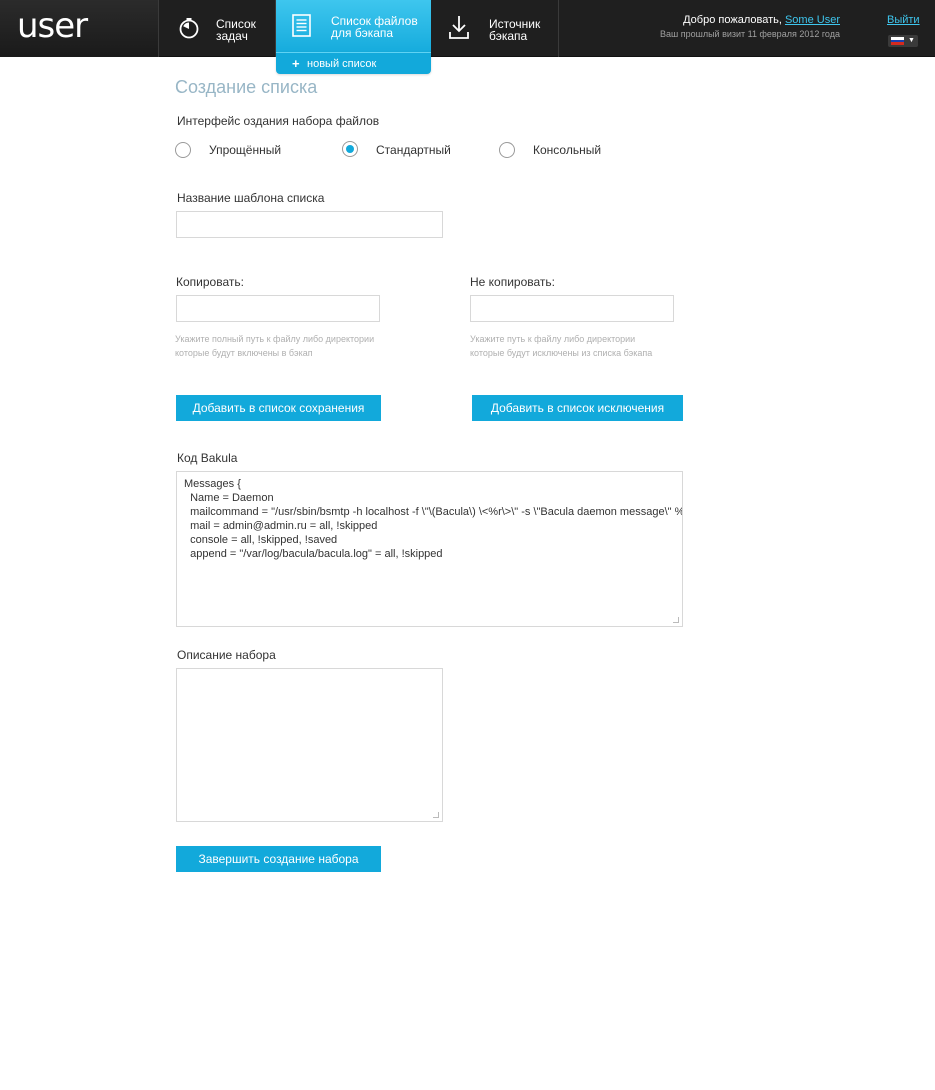 Image resolution: width=935 pixels, height=1090 pixels. I want to click on nav-item-backup-source: Источник бэкапа, so click(495, 28).